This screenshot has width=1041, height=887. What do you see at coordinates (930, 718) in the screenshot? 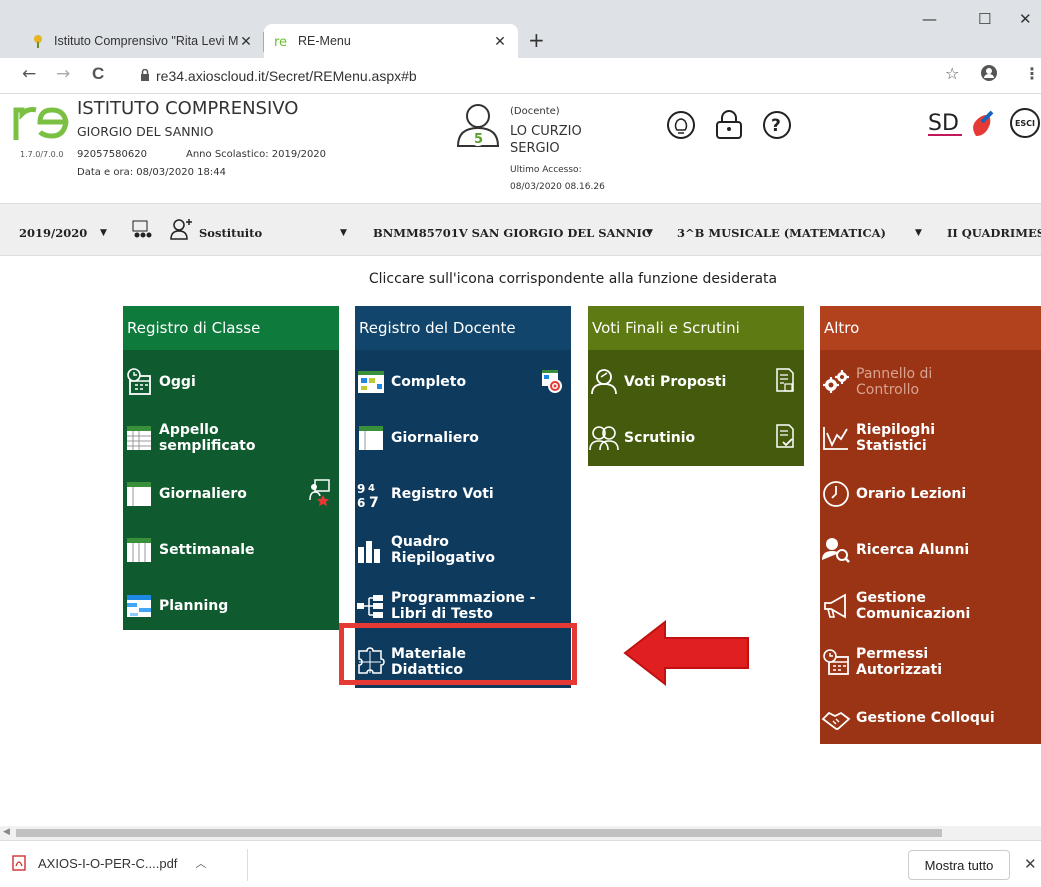
I see `menu-item-gestione-colloqui: Gestione Colloqui` at bounding box center [930, 718].